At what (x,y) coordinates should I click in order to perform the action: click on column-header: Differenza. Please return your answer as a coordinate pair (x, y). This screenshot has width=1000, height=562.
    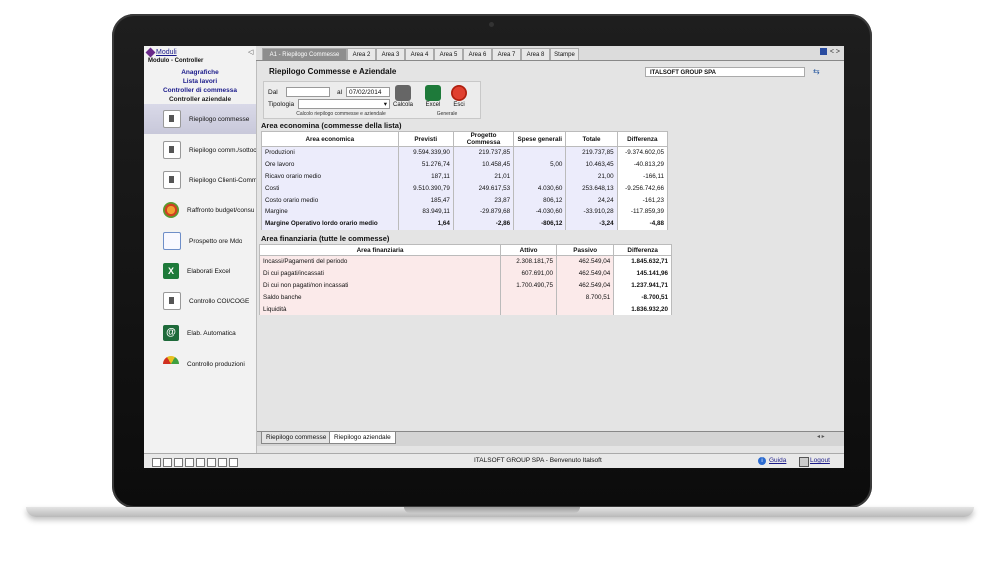
    Looking at the image, I should click on (642, 139).